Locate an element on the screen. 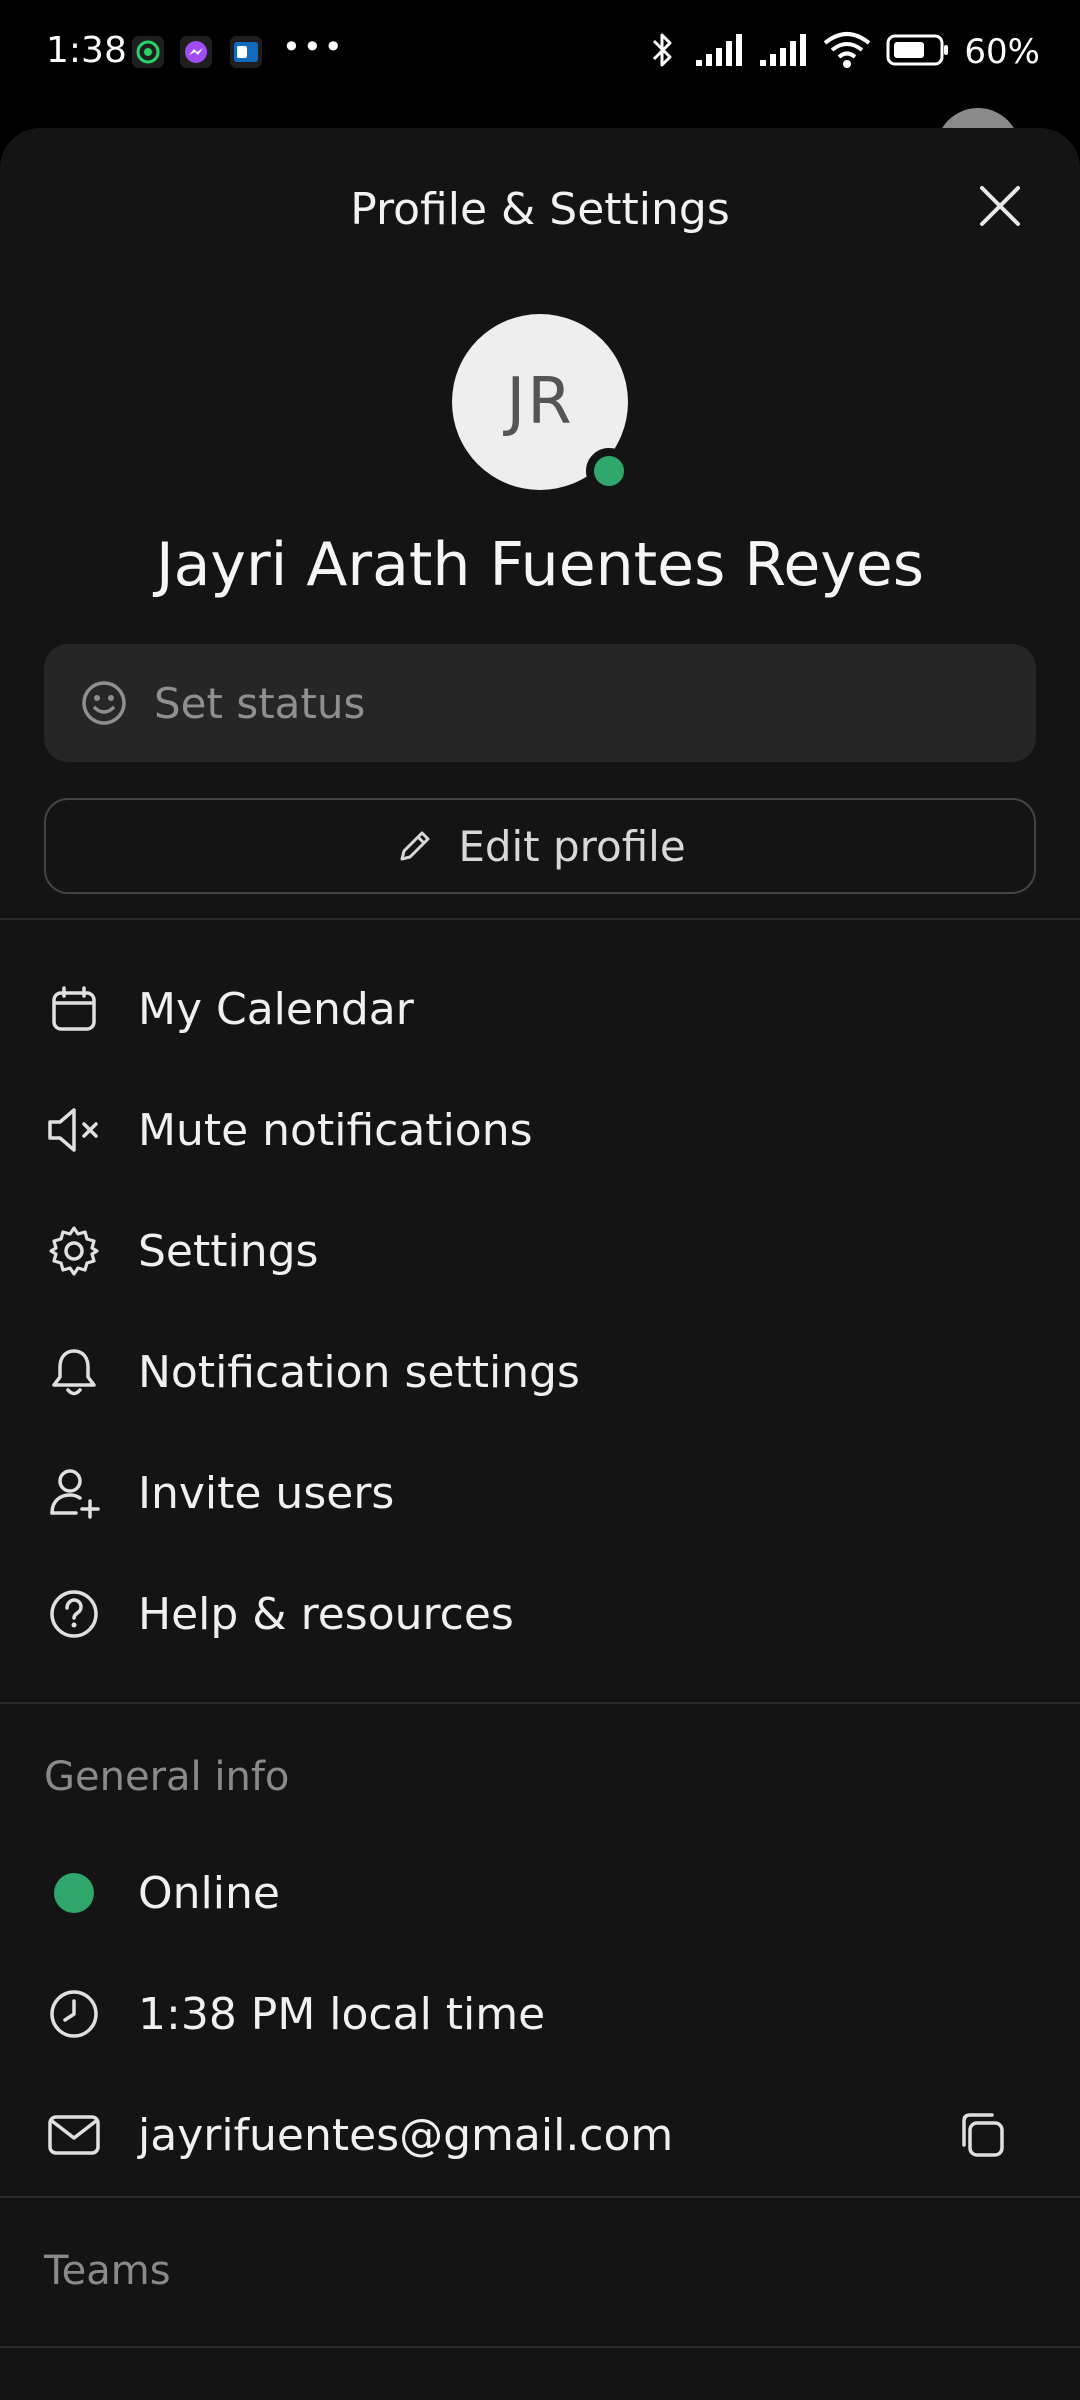 Image resolution: width=1080 pixels, height=2400 pixels. bluetooth-icon is located at coordinates (663, 52).